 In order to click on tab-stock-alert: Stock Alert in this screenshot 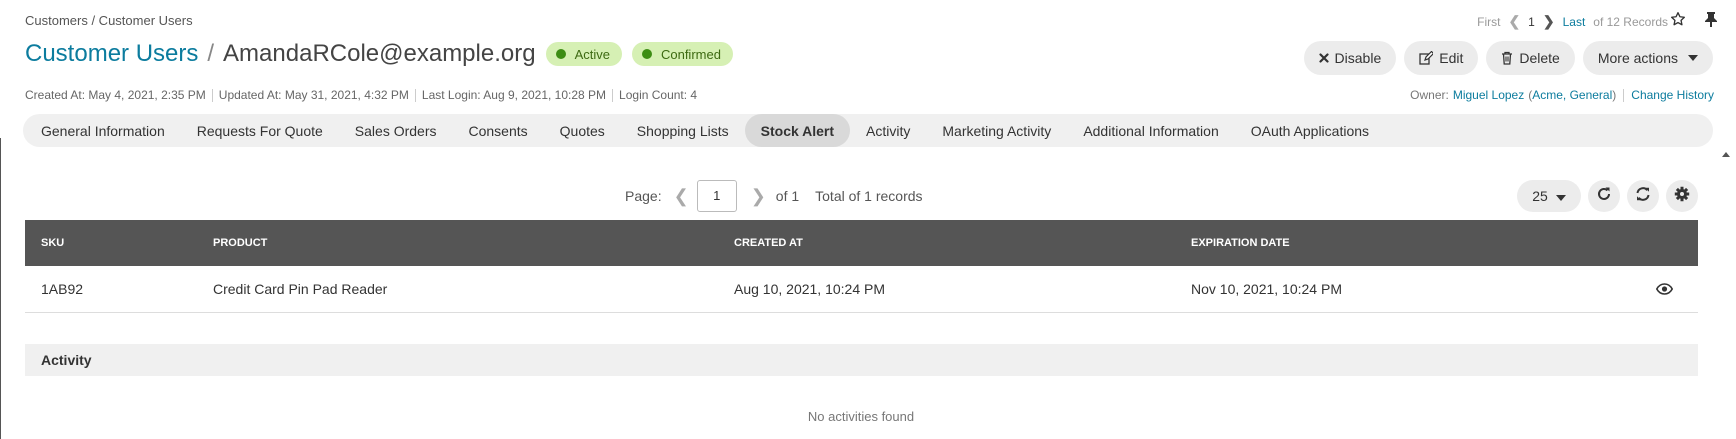, I will do `click(797, 130)`.